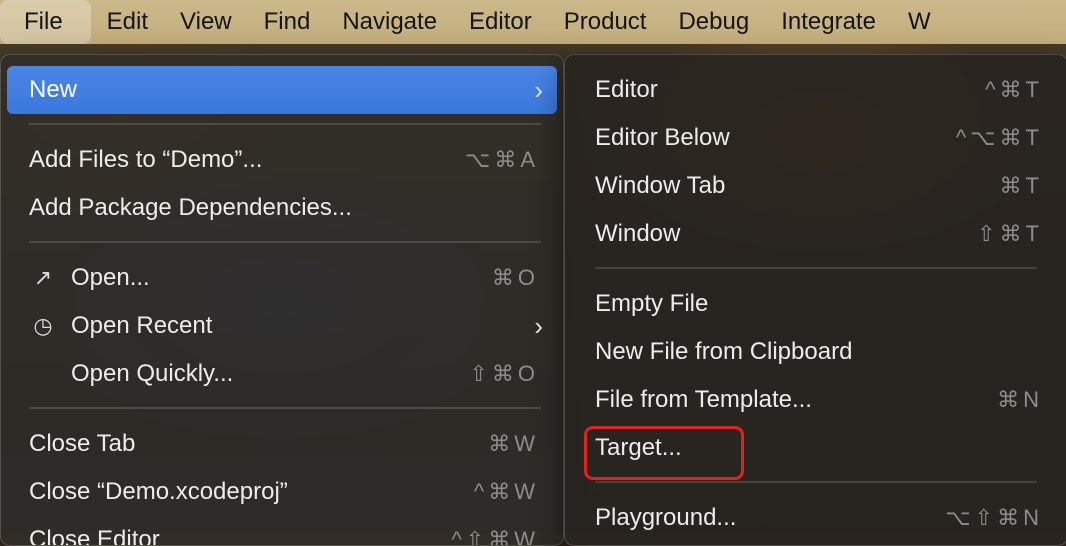 Image resolution: width=1066 pixels, height=546 pixels. What do you see at coordinates (127, 22) in the screenshot?
I see `menu-edit: Edit` at bounding box center [127, 22].